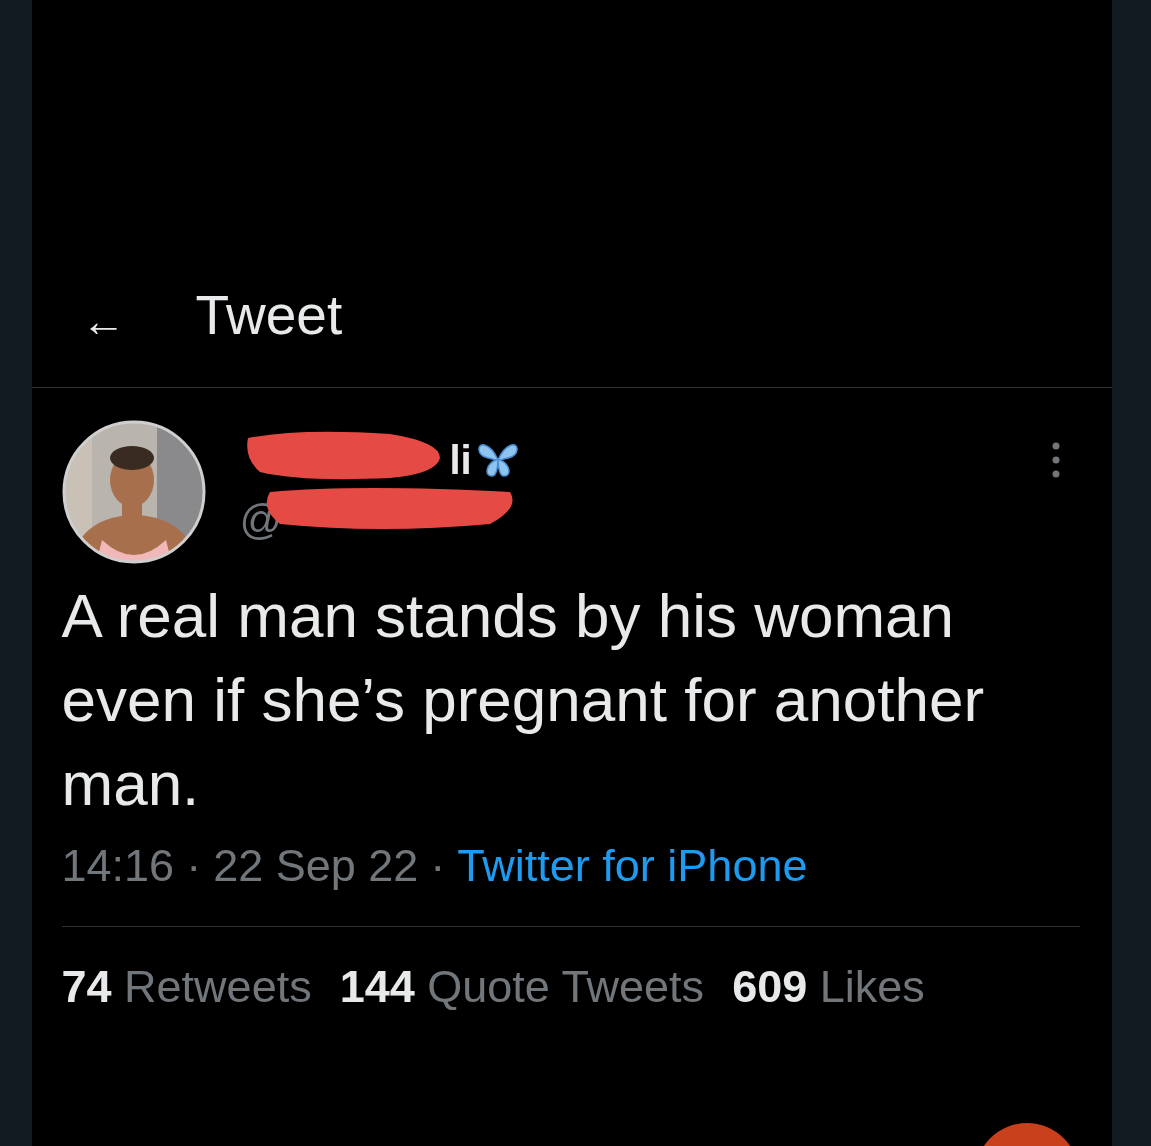 The width and height of the screenshot is (1151, 1146). Describe the element at coordinates (269, 315) in the screenshot. I see `page-title: Tweet` at that location.